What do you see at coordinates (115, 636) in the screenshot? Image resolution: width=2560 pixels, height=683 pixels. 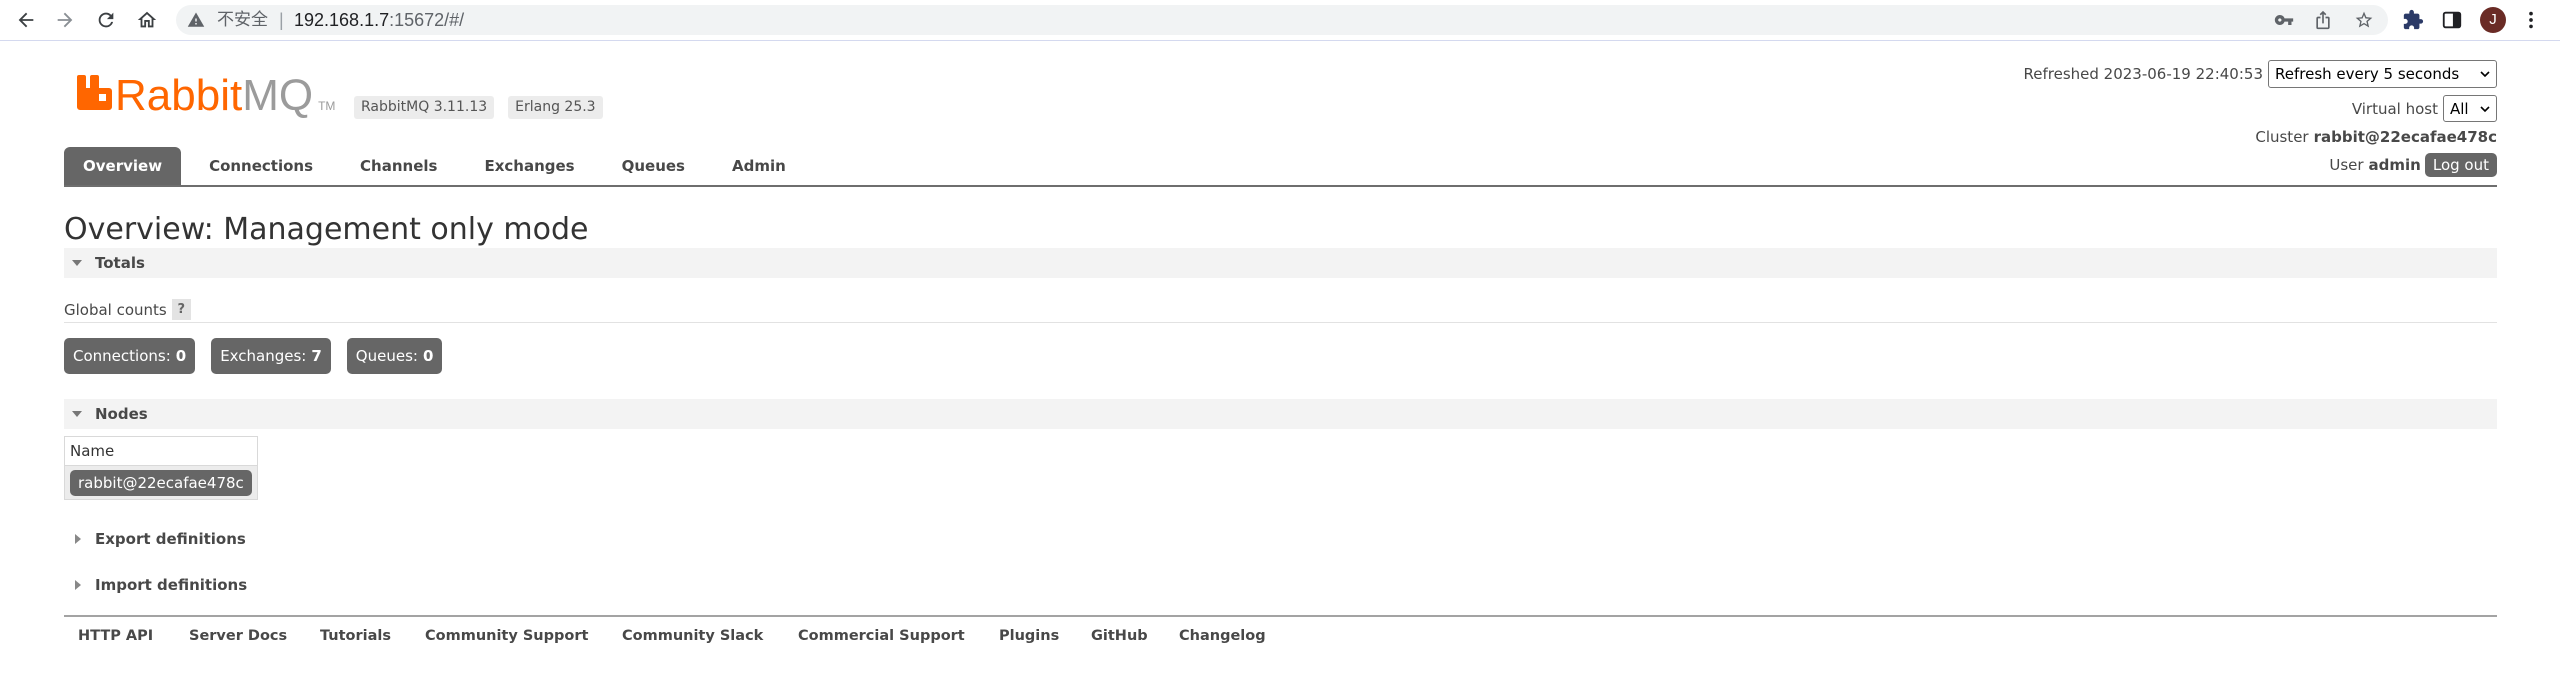 I see `footer-link-http-api: HTTP API` at bounding box center [115, 636].